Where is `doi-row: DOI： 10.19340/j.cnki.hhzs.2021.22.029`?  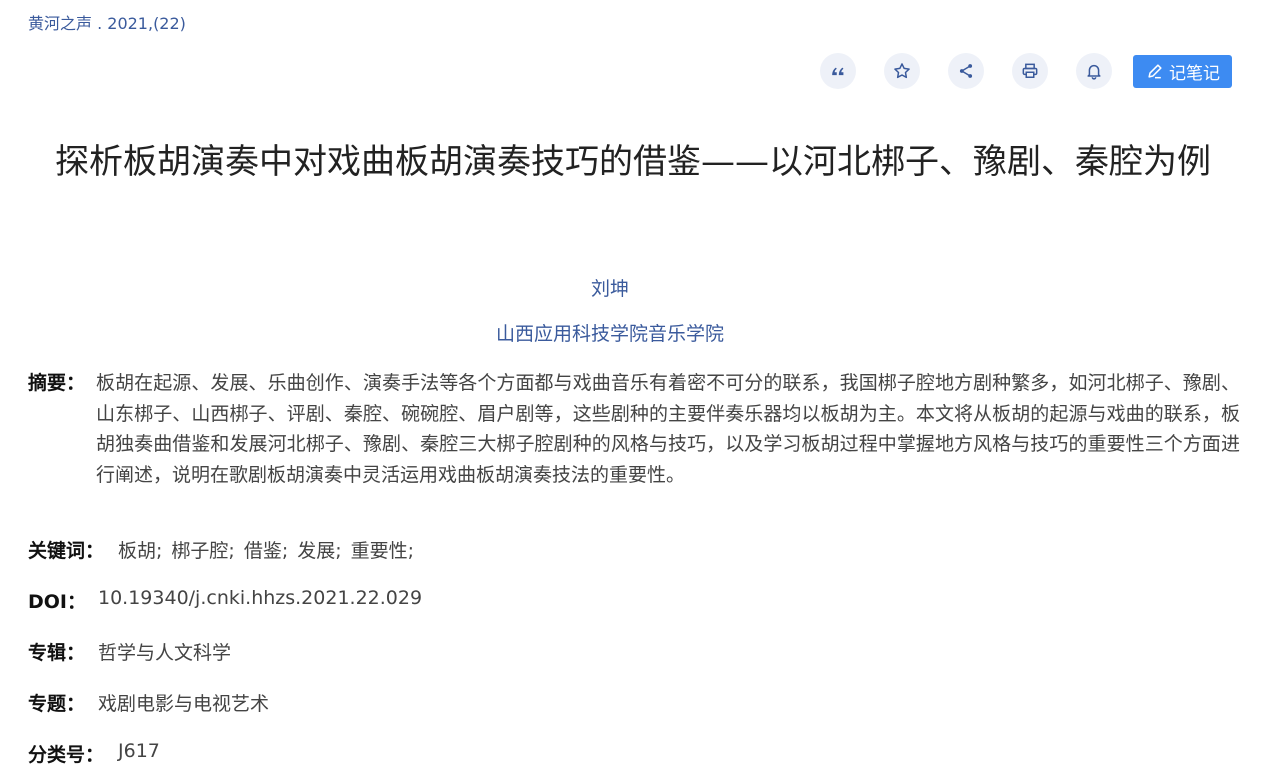
doi-row: DOI： 10.19340/j.cnki.hhzs.2021.22.029 is located at coordinates (225, 600).